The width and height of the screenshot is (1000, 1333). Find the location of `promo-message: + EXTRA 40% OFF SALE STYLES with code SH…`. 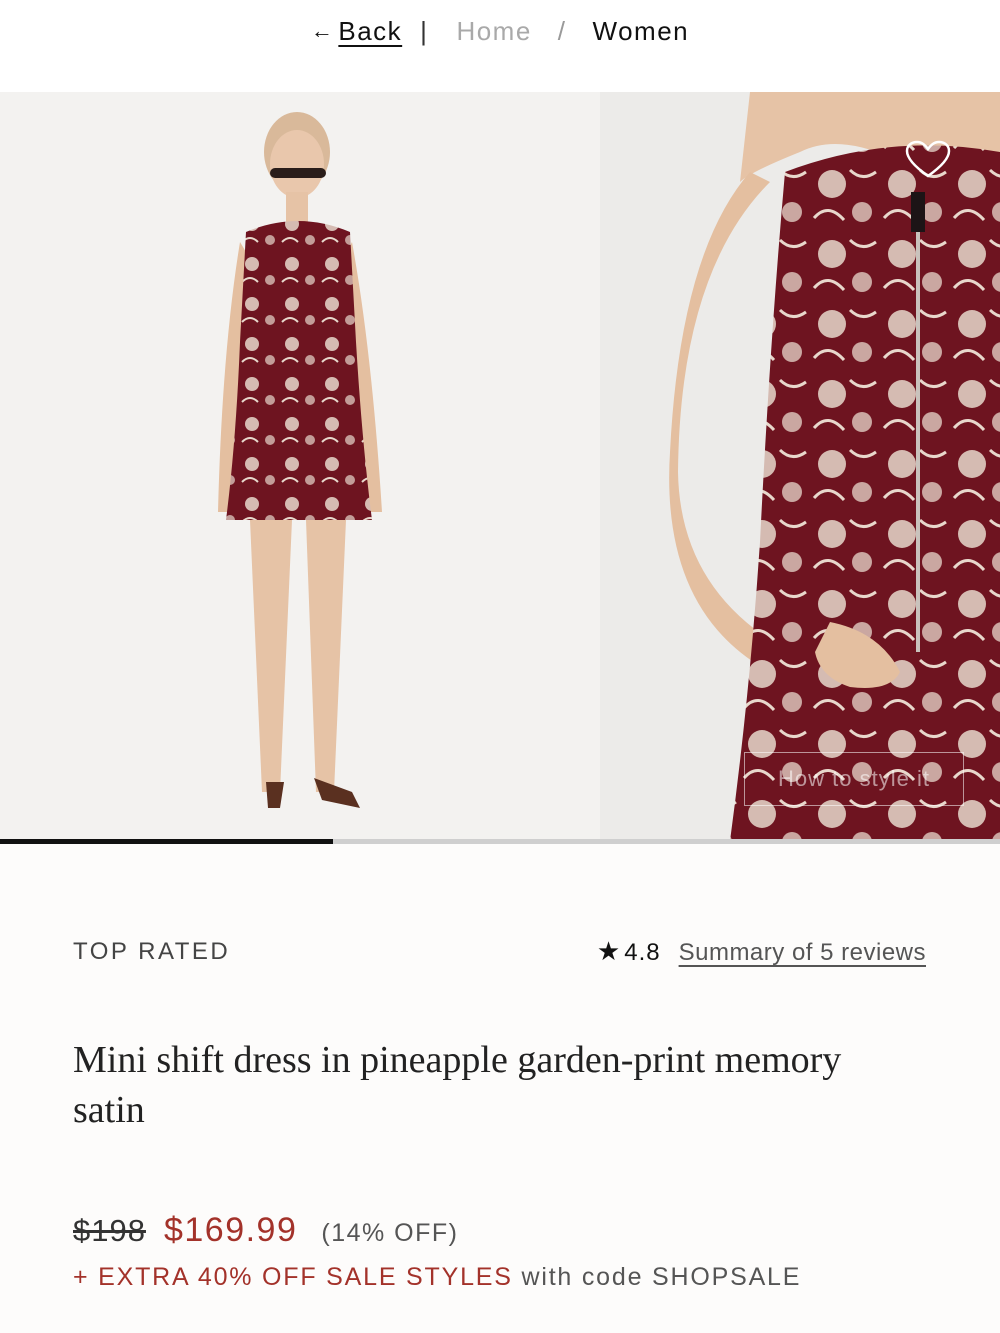

promo-message: + EXTRA 40% OFF SALE STYLES with code SH… is located at coordinates (437, 1277).